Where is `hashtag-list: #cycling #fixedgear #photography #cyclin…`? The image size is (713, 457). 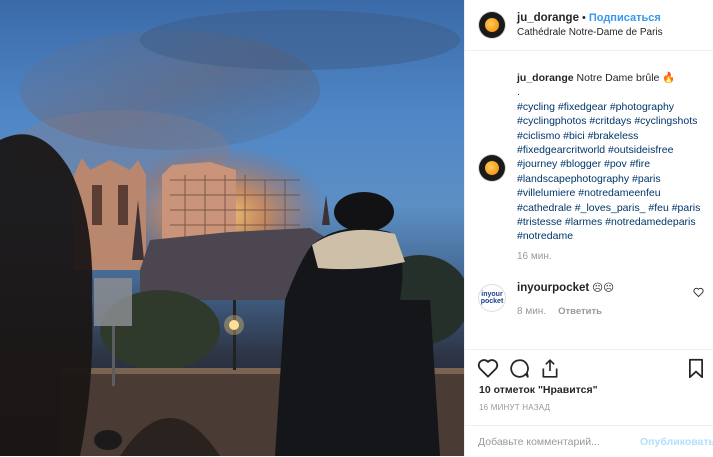
hashtag-list: #cycling #fixedgear #photography #cyclin… is located at coordinates (608, 172).